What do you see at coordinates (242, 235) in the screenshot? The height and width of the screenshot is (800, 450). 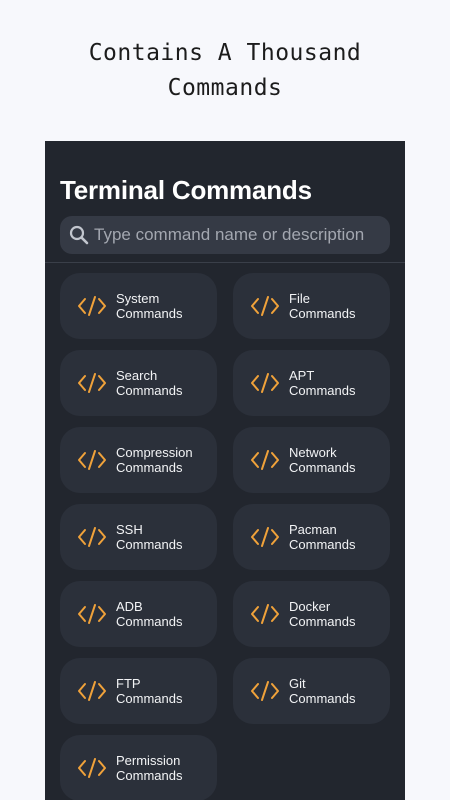 I see `search-input` at bounding box center [242, 235].